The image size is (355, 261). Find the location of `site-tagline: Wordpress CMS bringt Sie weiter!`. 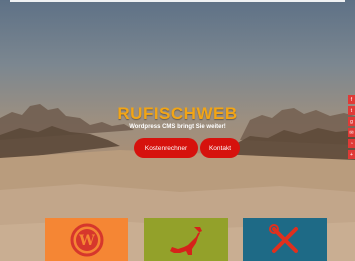

site-tagline: Wordpress CMS bringt Sie weiter! is located at coordinates (177, 127).